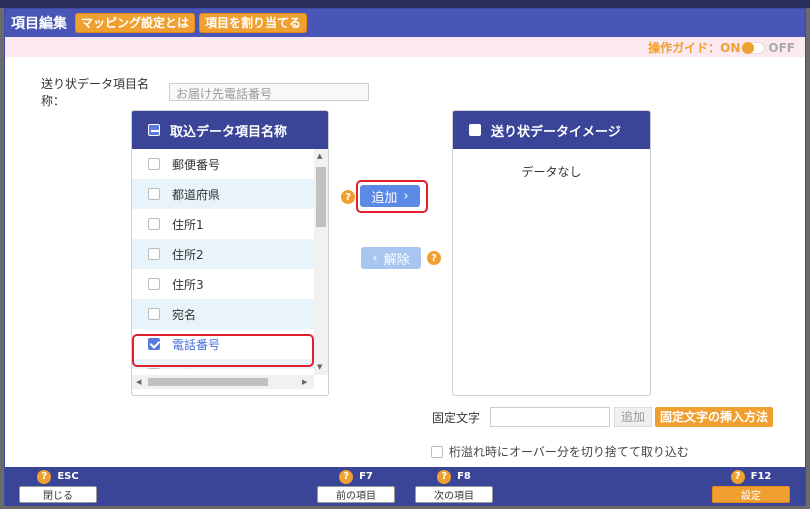  I want to click on truncate-option: 桁溢れ時にオーバー分を切り捨てて取り込む, so click(560, 451).